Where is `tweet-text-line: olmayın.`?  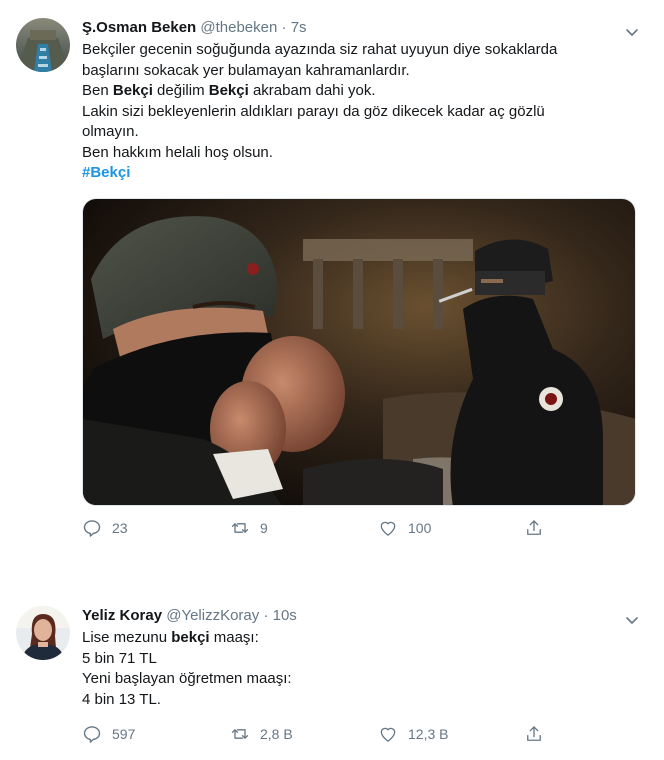
tweet-text-line: olmayın. is located at coordinates (359, 132).